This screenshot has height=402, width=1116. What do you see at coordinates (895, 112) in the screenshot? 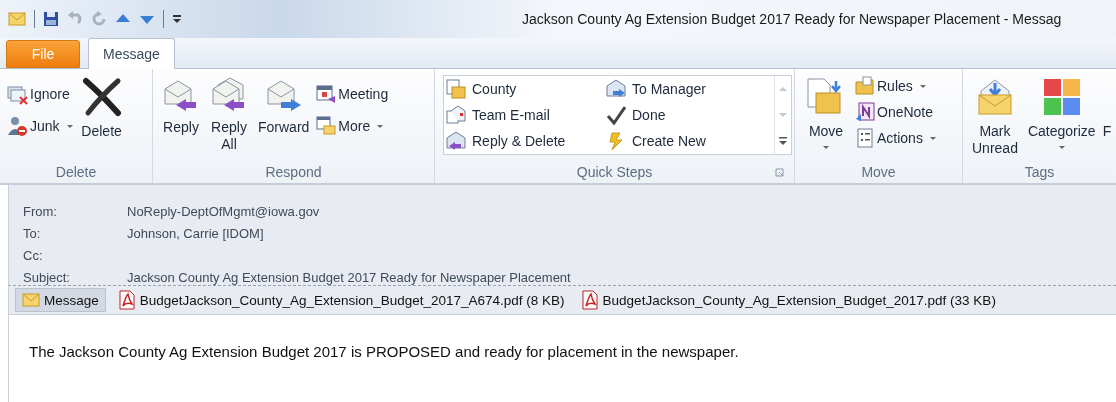
I see `ribbon-button: OneNote` at bounding box center [895, 112].